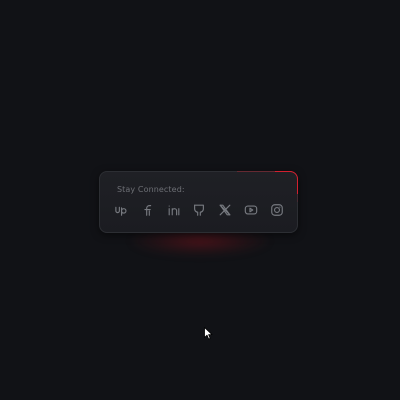 Image resolution: width=400 pixels, height=400 pixels. I want to click on x-icon, so click(225, 210).